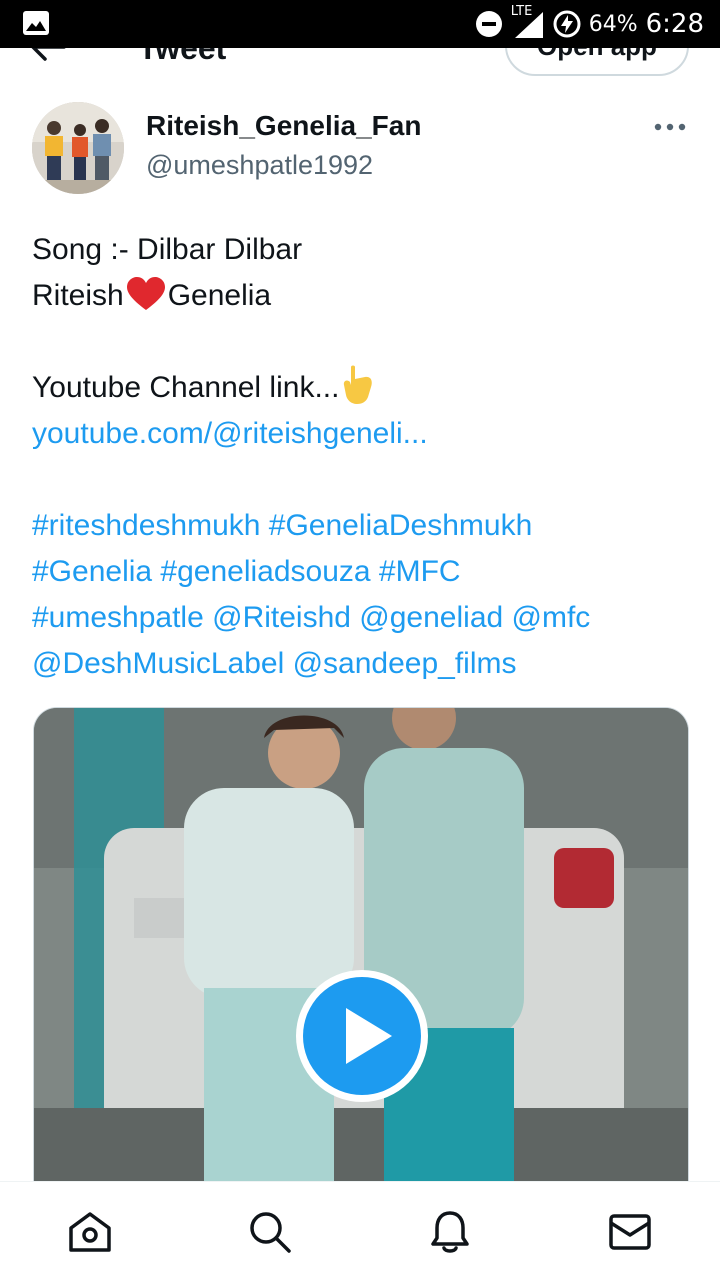 This screenshot has height=1281, width=720. What do you see at coordinates (36, 23) in the screenshot?
I see `gallery-icon` at bounding box center [36, 23].